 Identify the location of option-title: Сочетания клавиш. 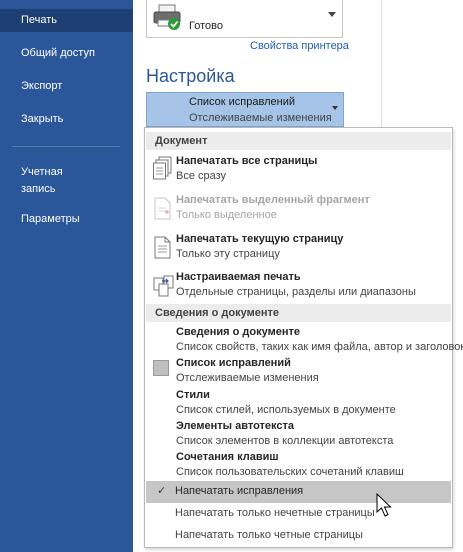
(227, 457).